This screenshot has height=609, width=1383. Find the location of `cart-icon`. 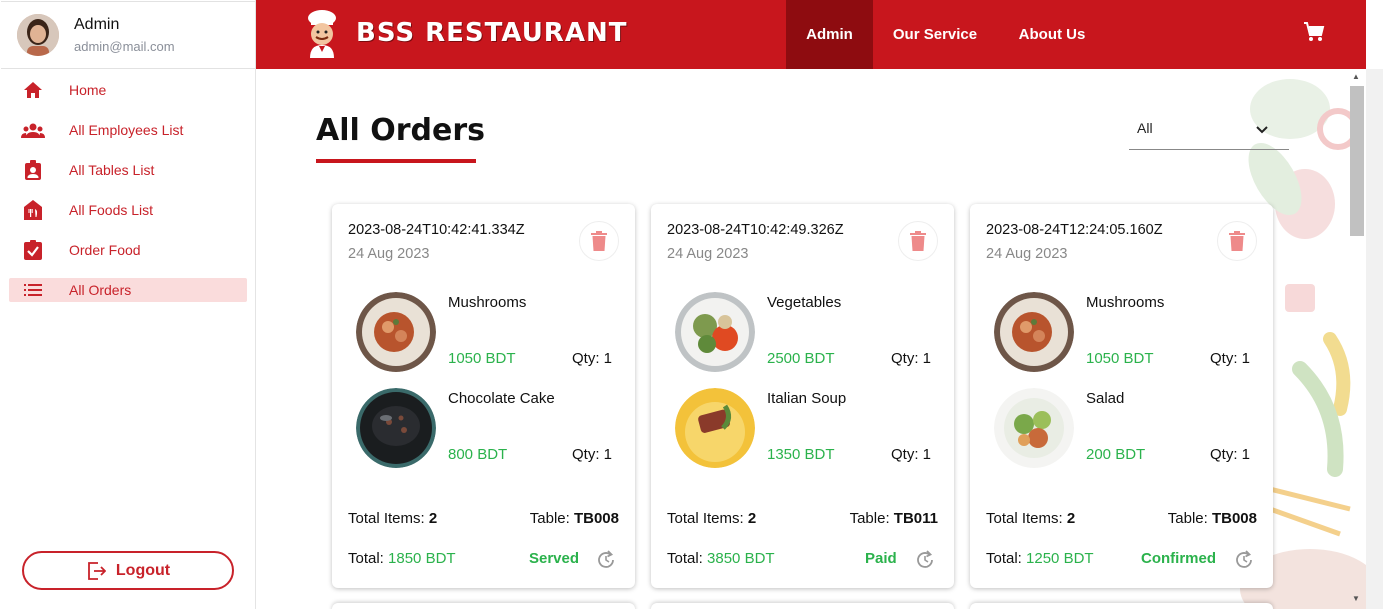

cart-icon is located at coordinates (1314, 32).